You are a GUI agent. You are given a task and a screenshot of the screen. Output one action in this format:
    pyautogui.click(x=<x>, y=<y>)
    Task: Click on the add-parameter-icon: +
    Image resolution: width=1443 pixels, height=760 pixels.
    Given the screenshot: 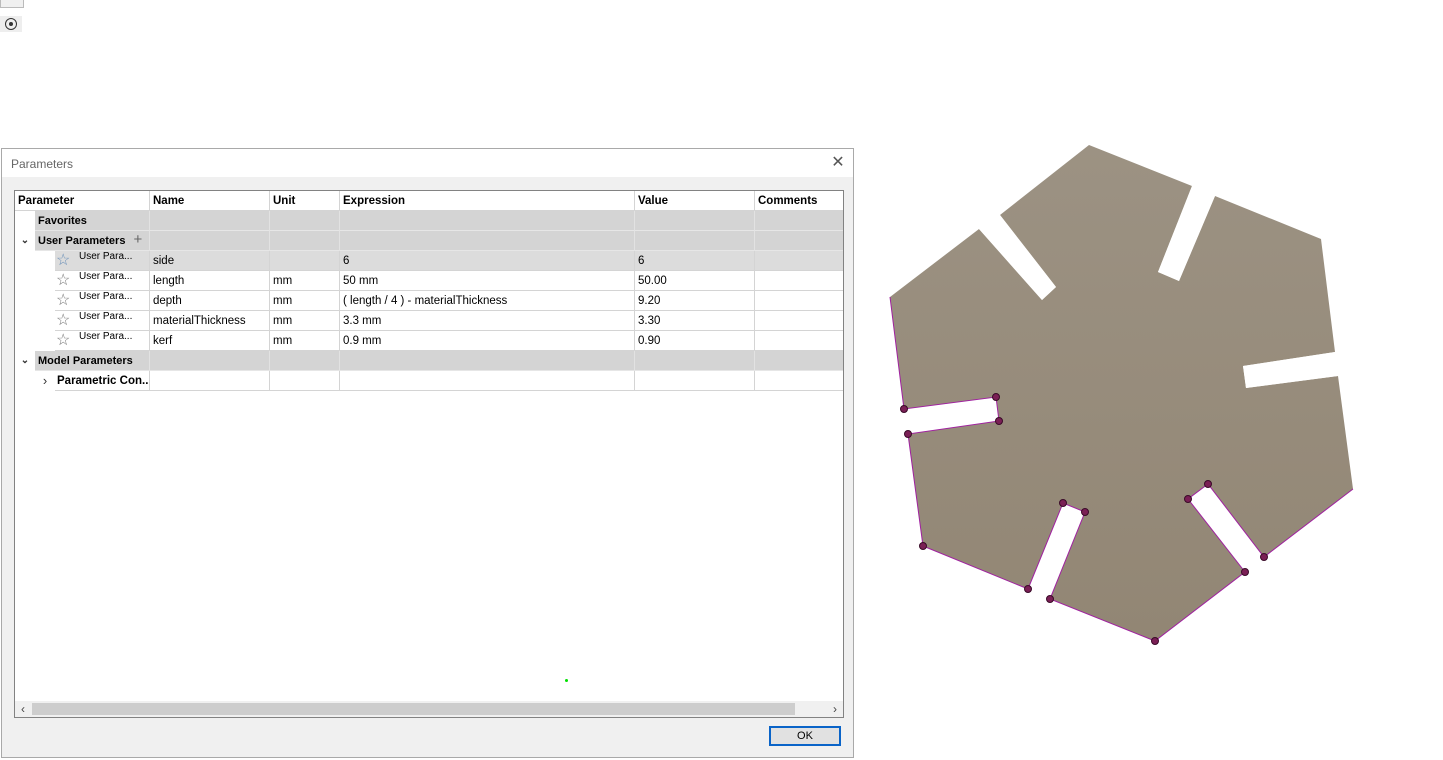 What is the action you would take?
    pyautogui.click(x=137, y=240)
    